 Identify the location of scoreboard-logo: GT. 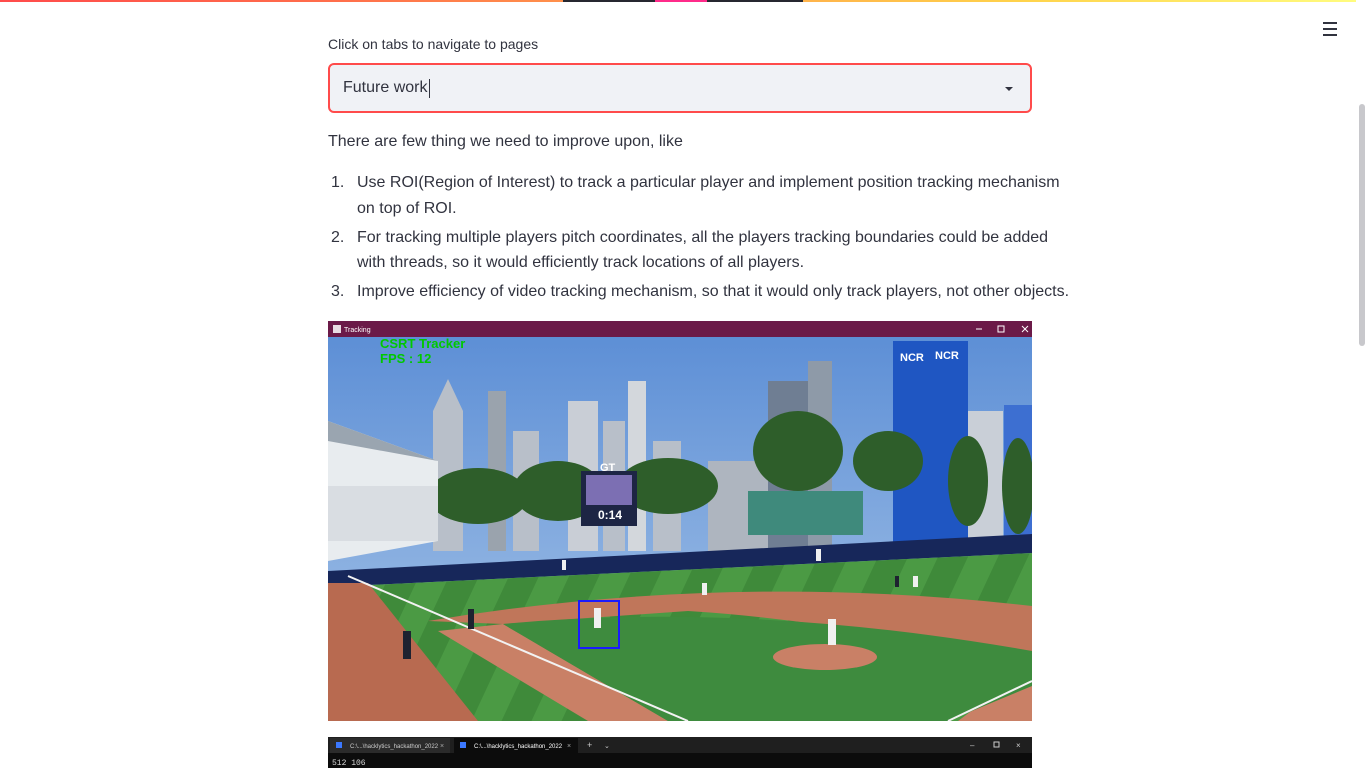
(608, 468).